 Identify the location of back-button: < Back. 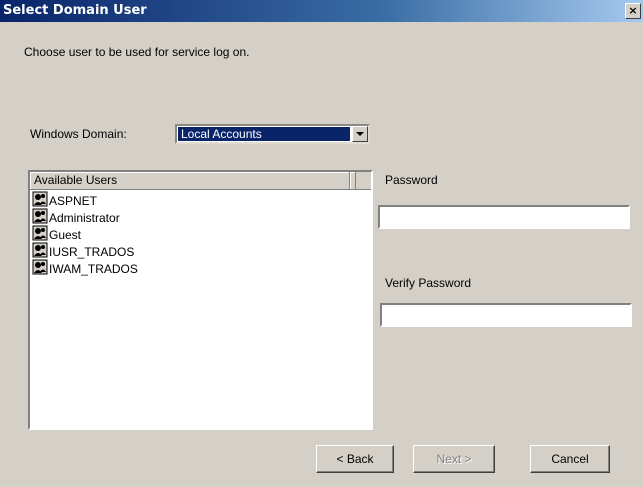
(355, 459).